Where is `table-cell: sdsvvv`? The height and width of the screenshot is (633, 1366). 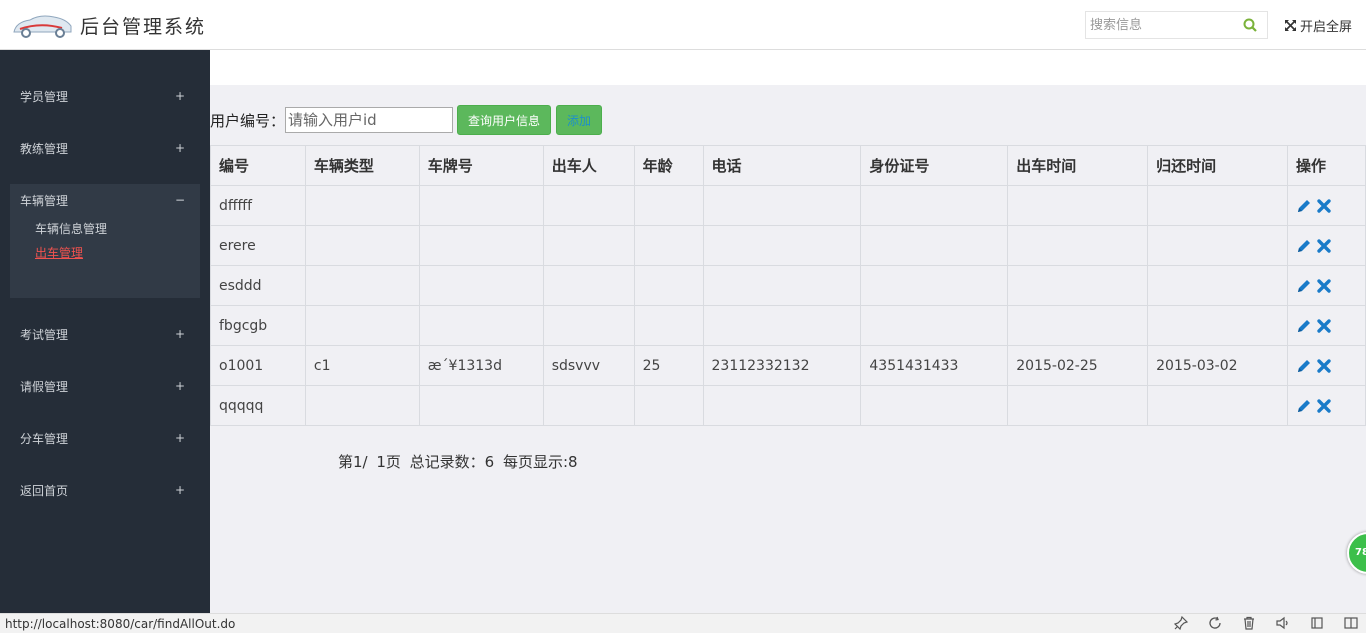 table-cell: sdsvvv is located at coordinates (588, 365).